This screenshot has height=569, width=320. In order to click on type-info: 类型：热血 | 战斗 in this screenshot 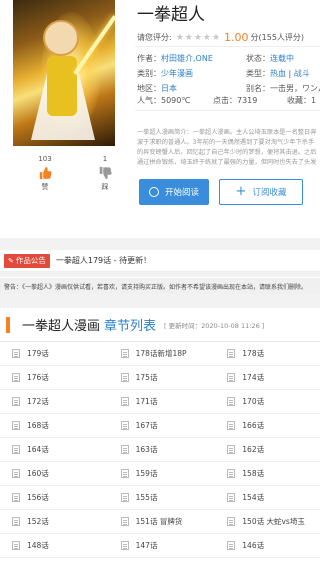, I will do `click(278, 73)`.